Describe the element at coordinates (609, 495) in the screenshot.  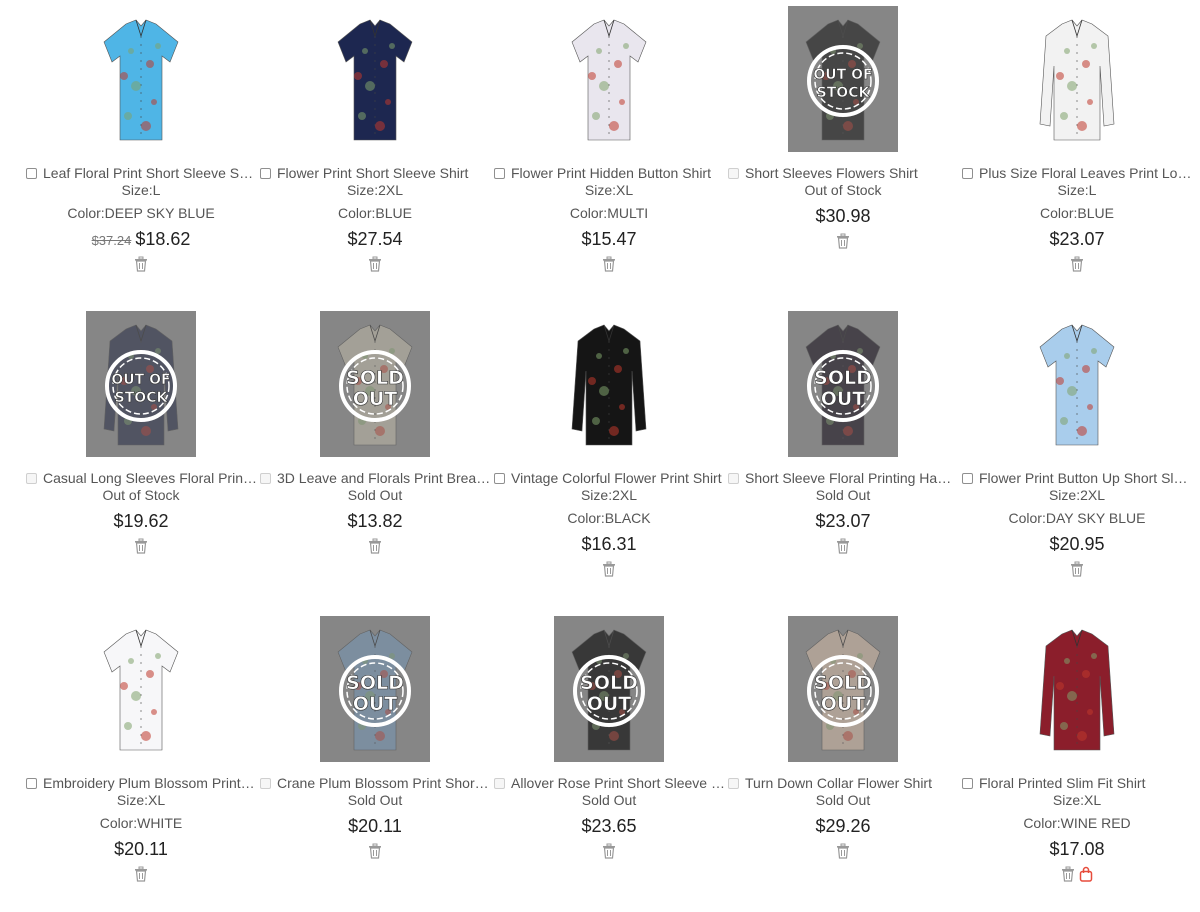
I see `product-size: Size:2XL` at that location.